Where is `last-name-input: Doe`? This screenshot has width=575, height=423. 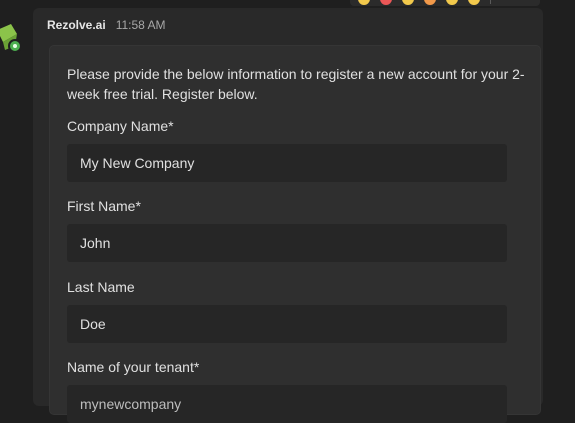 last-name-input: Doe is located at coordinates (287, 324).